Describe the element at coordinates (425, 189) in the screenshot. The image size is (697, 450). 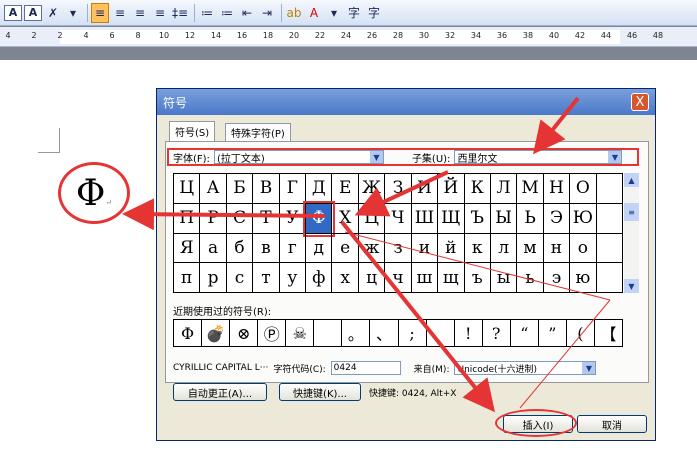
I see `symbol-cell: И` at that location.